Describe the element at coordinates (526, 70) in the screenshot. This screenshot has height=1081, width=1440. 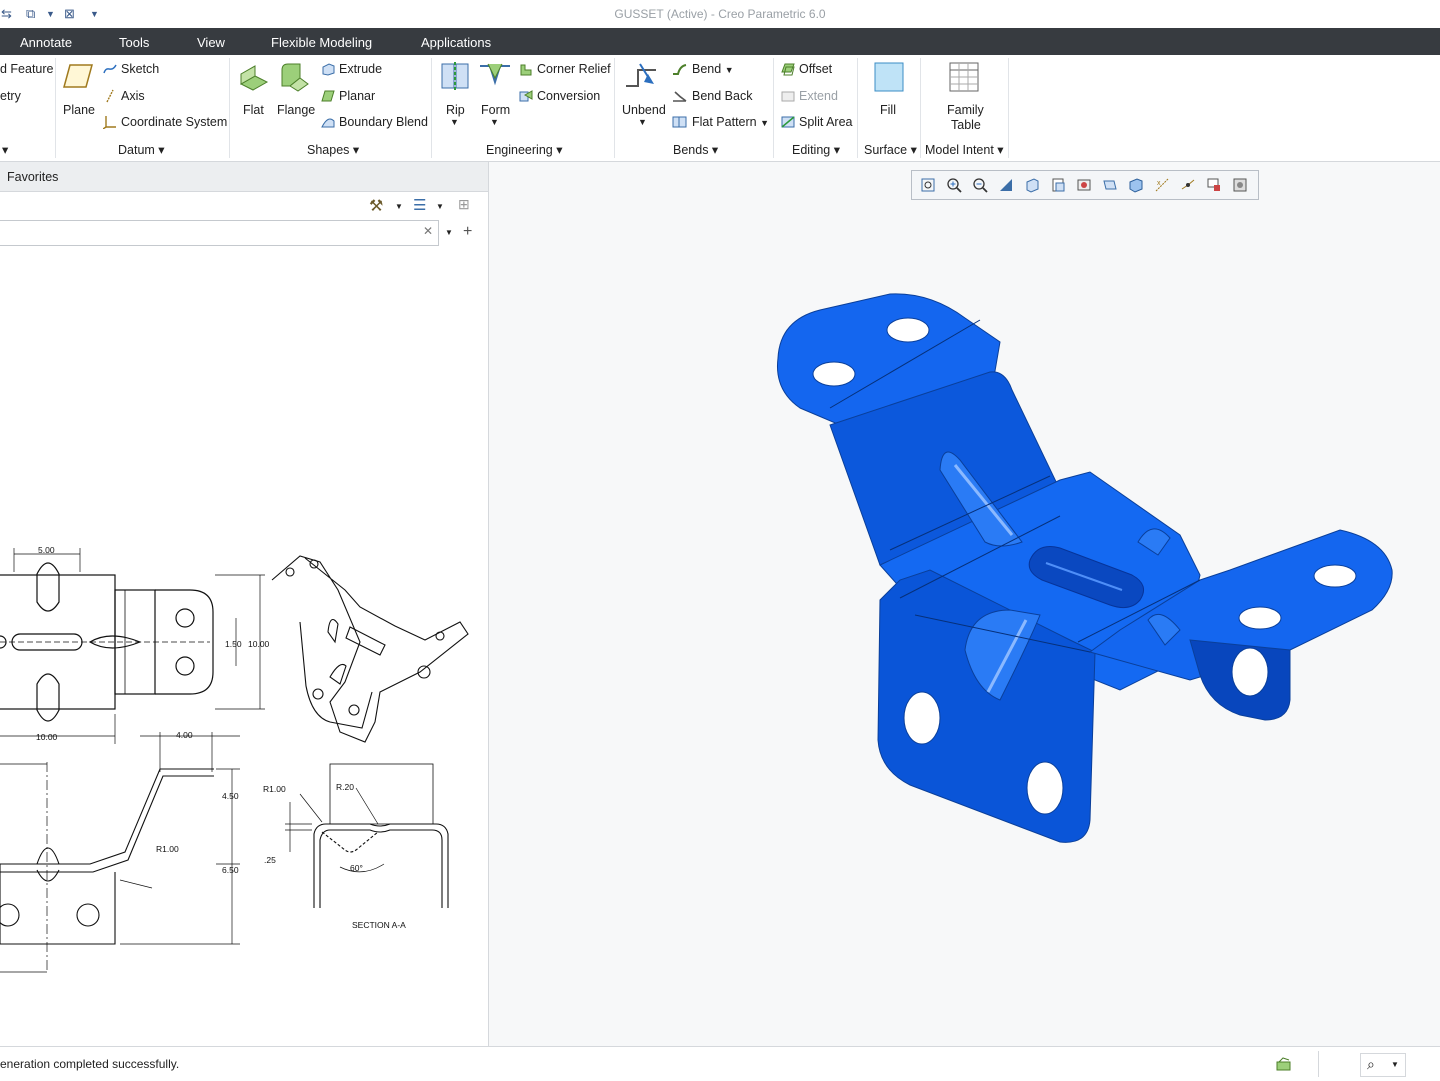
I see `corner-relief-icon` at that location.